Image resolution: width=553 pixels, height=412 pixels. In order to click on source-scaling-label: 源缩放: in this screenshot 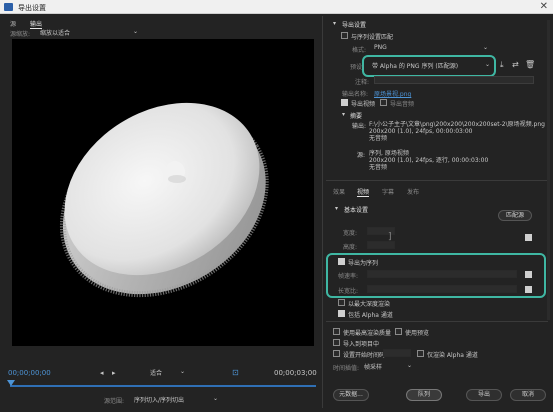, I will do `click(20, 34)`.